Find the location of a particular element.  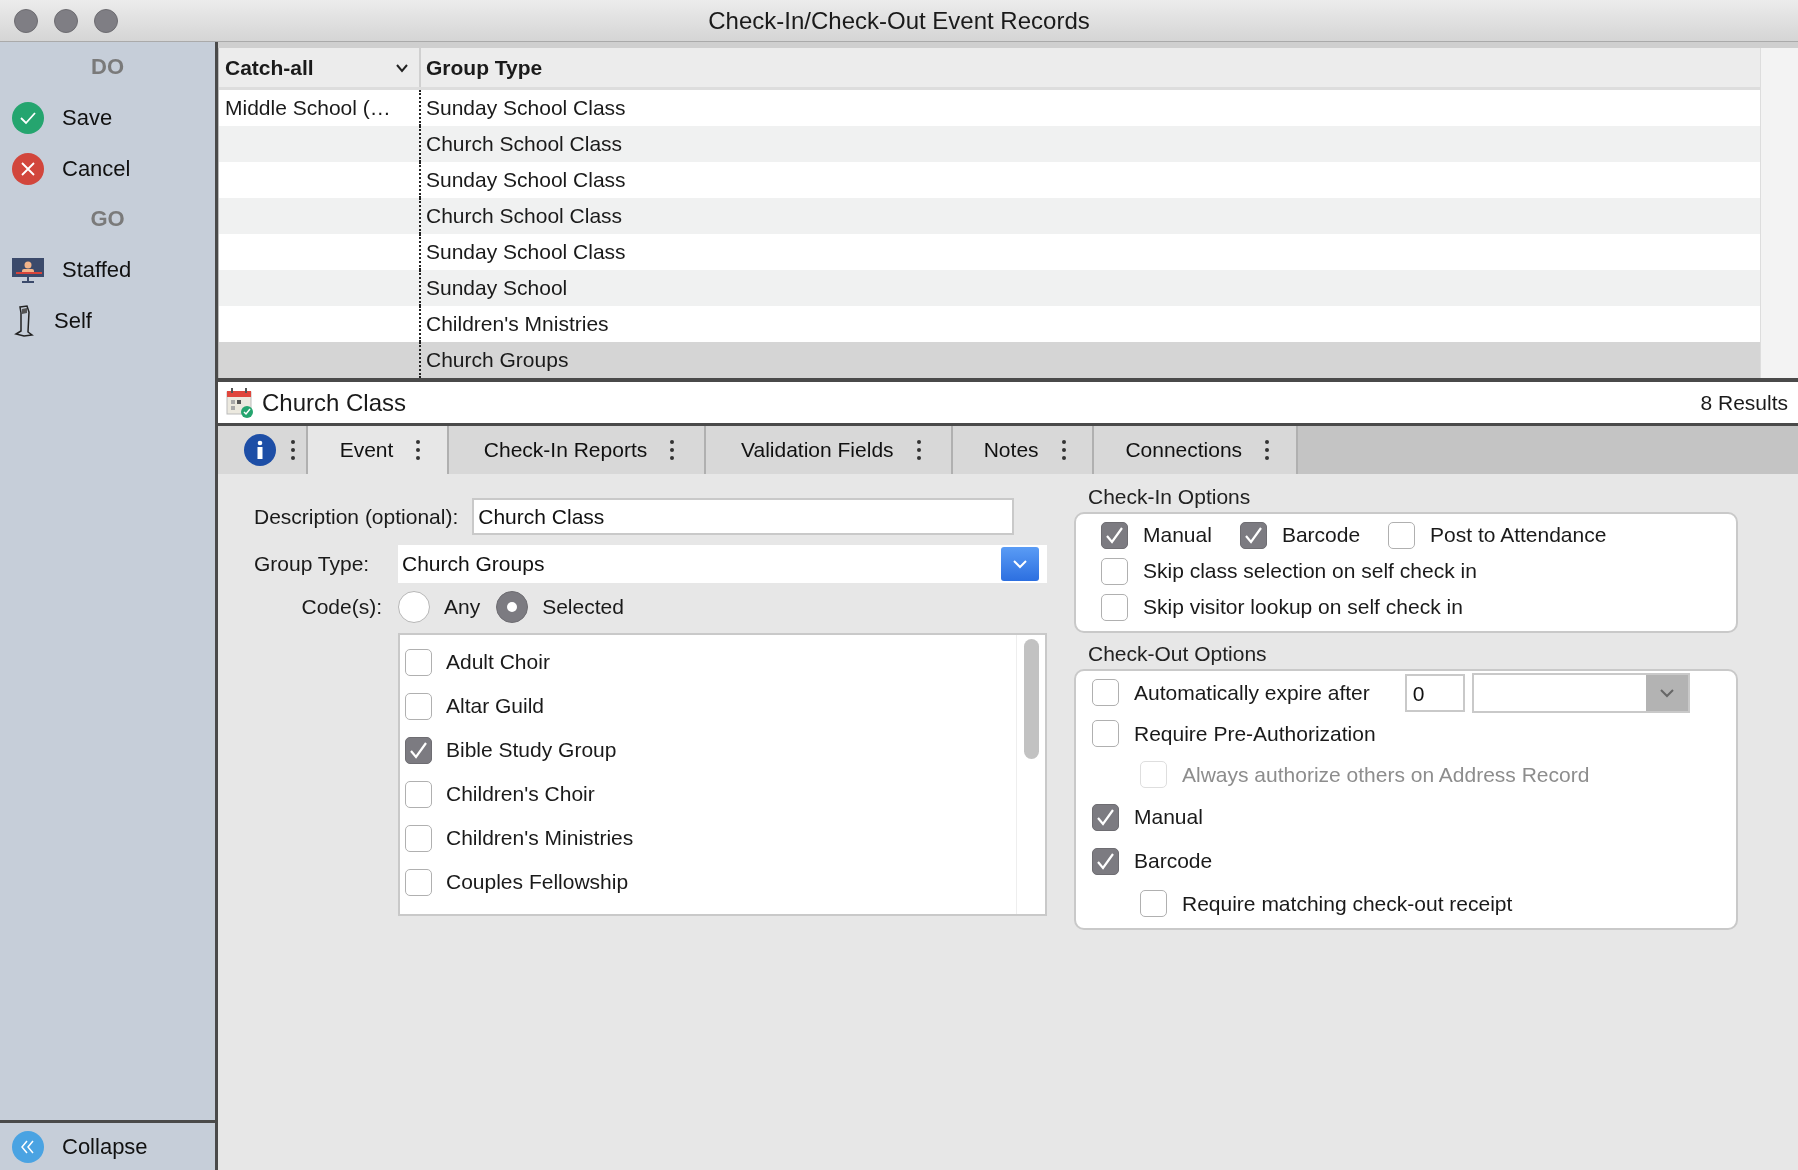

tab: Event is located at coordinates (379, 450).